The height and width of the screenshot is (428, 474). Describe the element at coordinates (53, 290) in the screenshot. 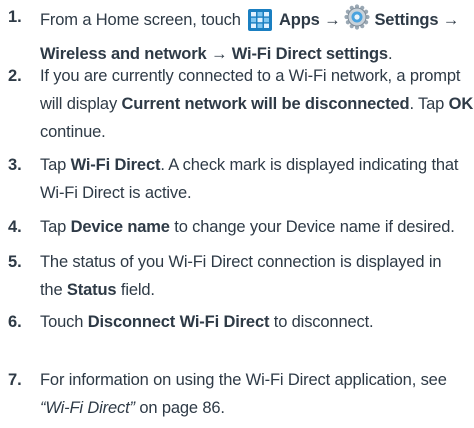

I see `text-run: the` at that location.